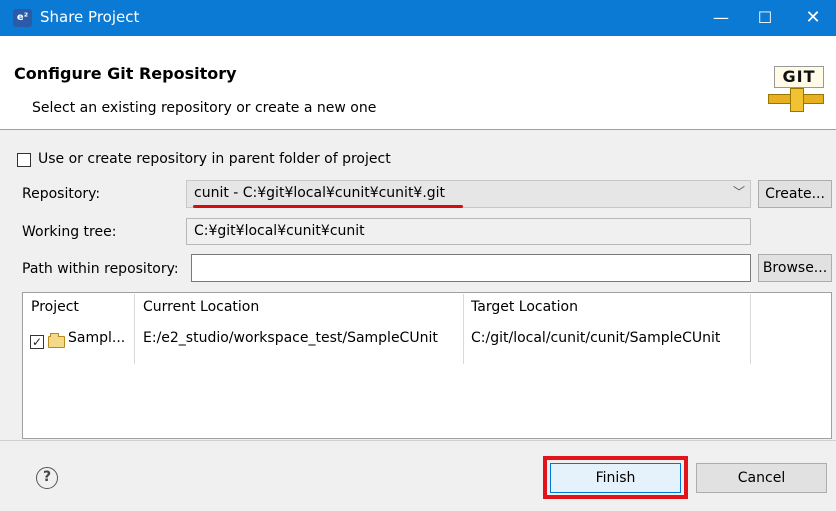  What do you see at coordinates (290, 338) in the screenshot?
I see `row-current-location: E:/e2_studio/workspace_test/SampleCUnit` at bounding box center [290, 338].